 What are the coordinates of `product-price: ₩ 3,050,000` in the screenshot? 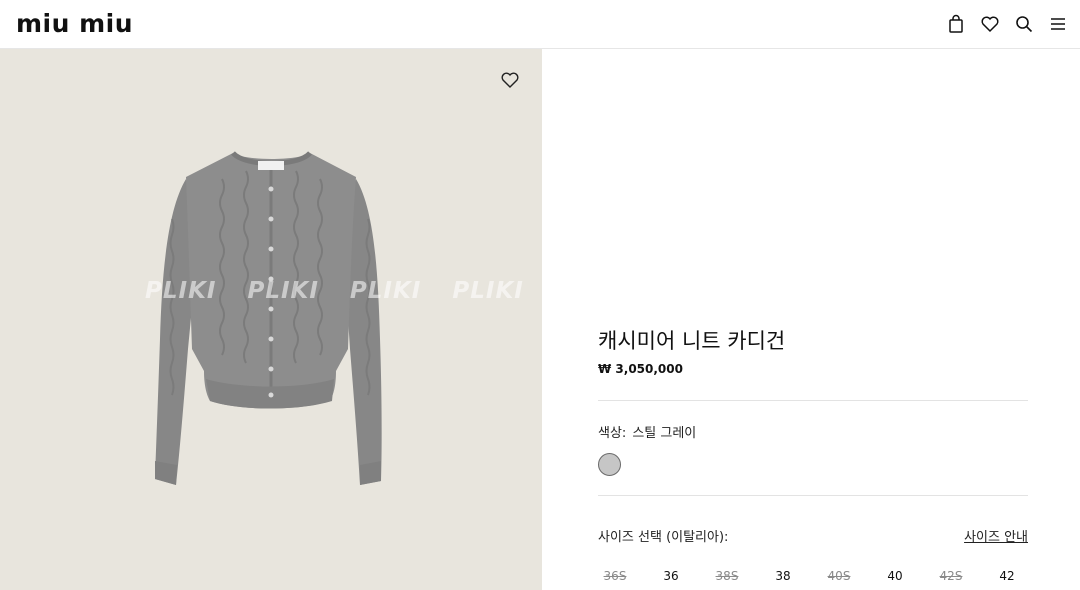 It's located at (640, 369).